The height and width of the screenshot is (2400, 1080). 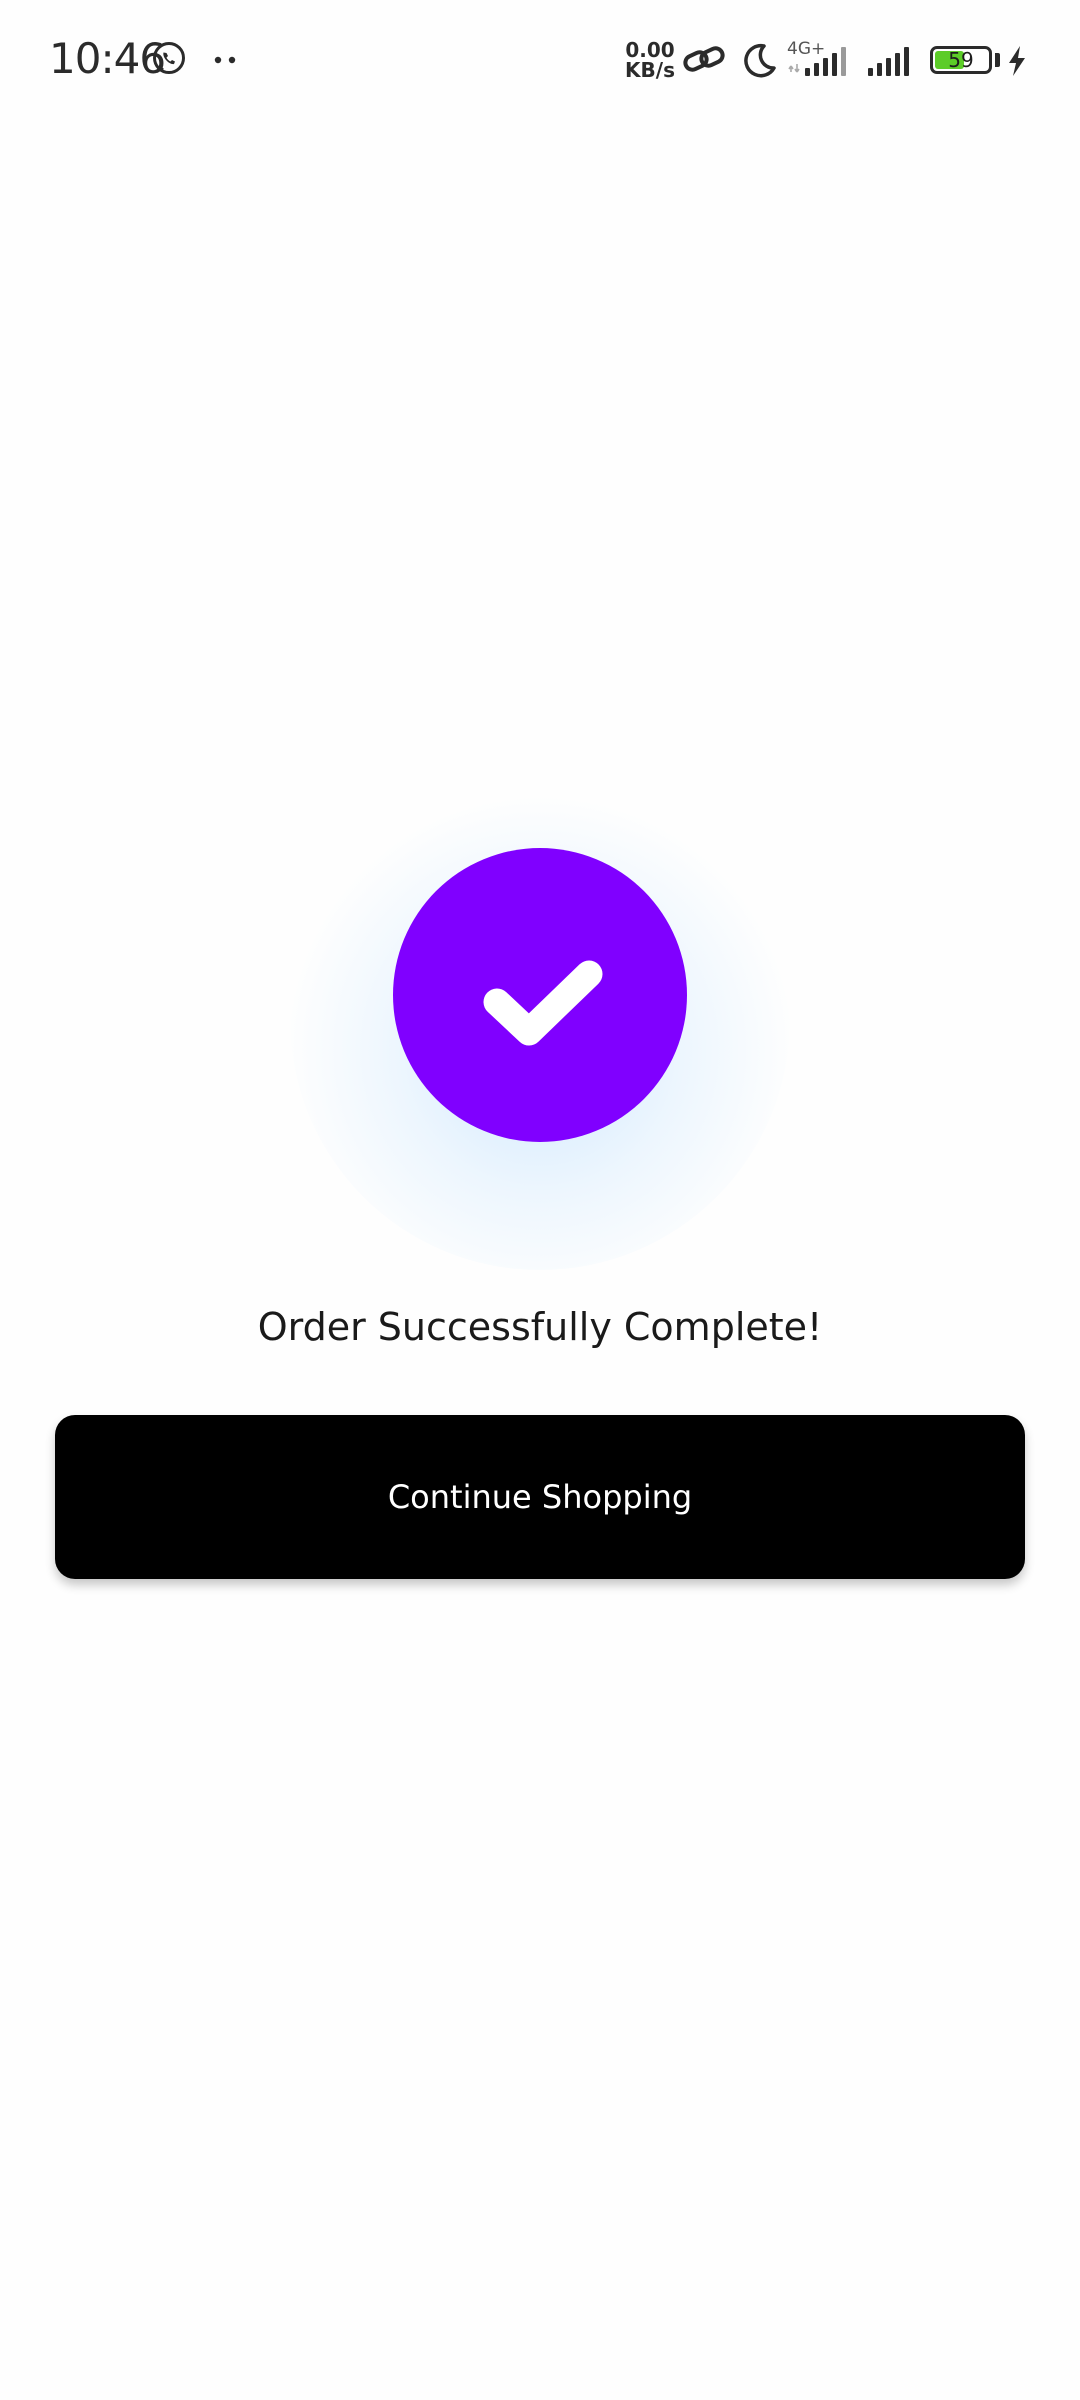 What do you see at coordinates (817, 61) in the screenshot?
I see `signal-4g-icon` at bounding box center [817, 61].